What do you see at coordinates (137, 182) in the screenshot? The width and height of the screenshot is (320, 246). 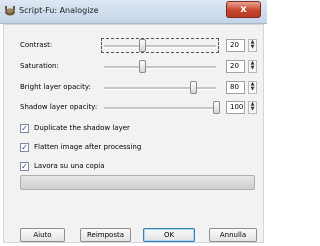 I see `progress-bar` at bounding box center [137, 182].